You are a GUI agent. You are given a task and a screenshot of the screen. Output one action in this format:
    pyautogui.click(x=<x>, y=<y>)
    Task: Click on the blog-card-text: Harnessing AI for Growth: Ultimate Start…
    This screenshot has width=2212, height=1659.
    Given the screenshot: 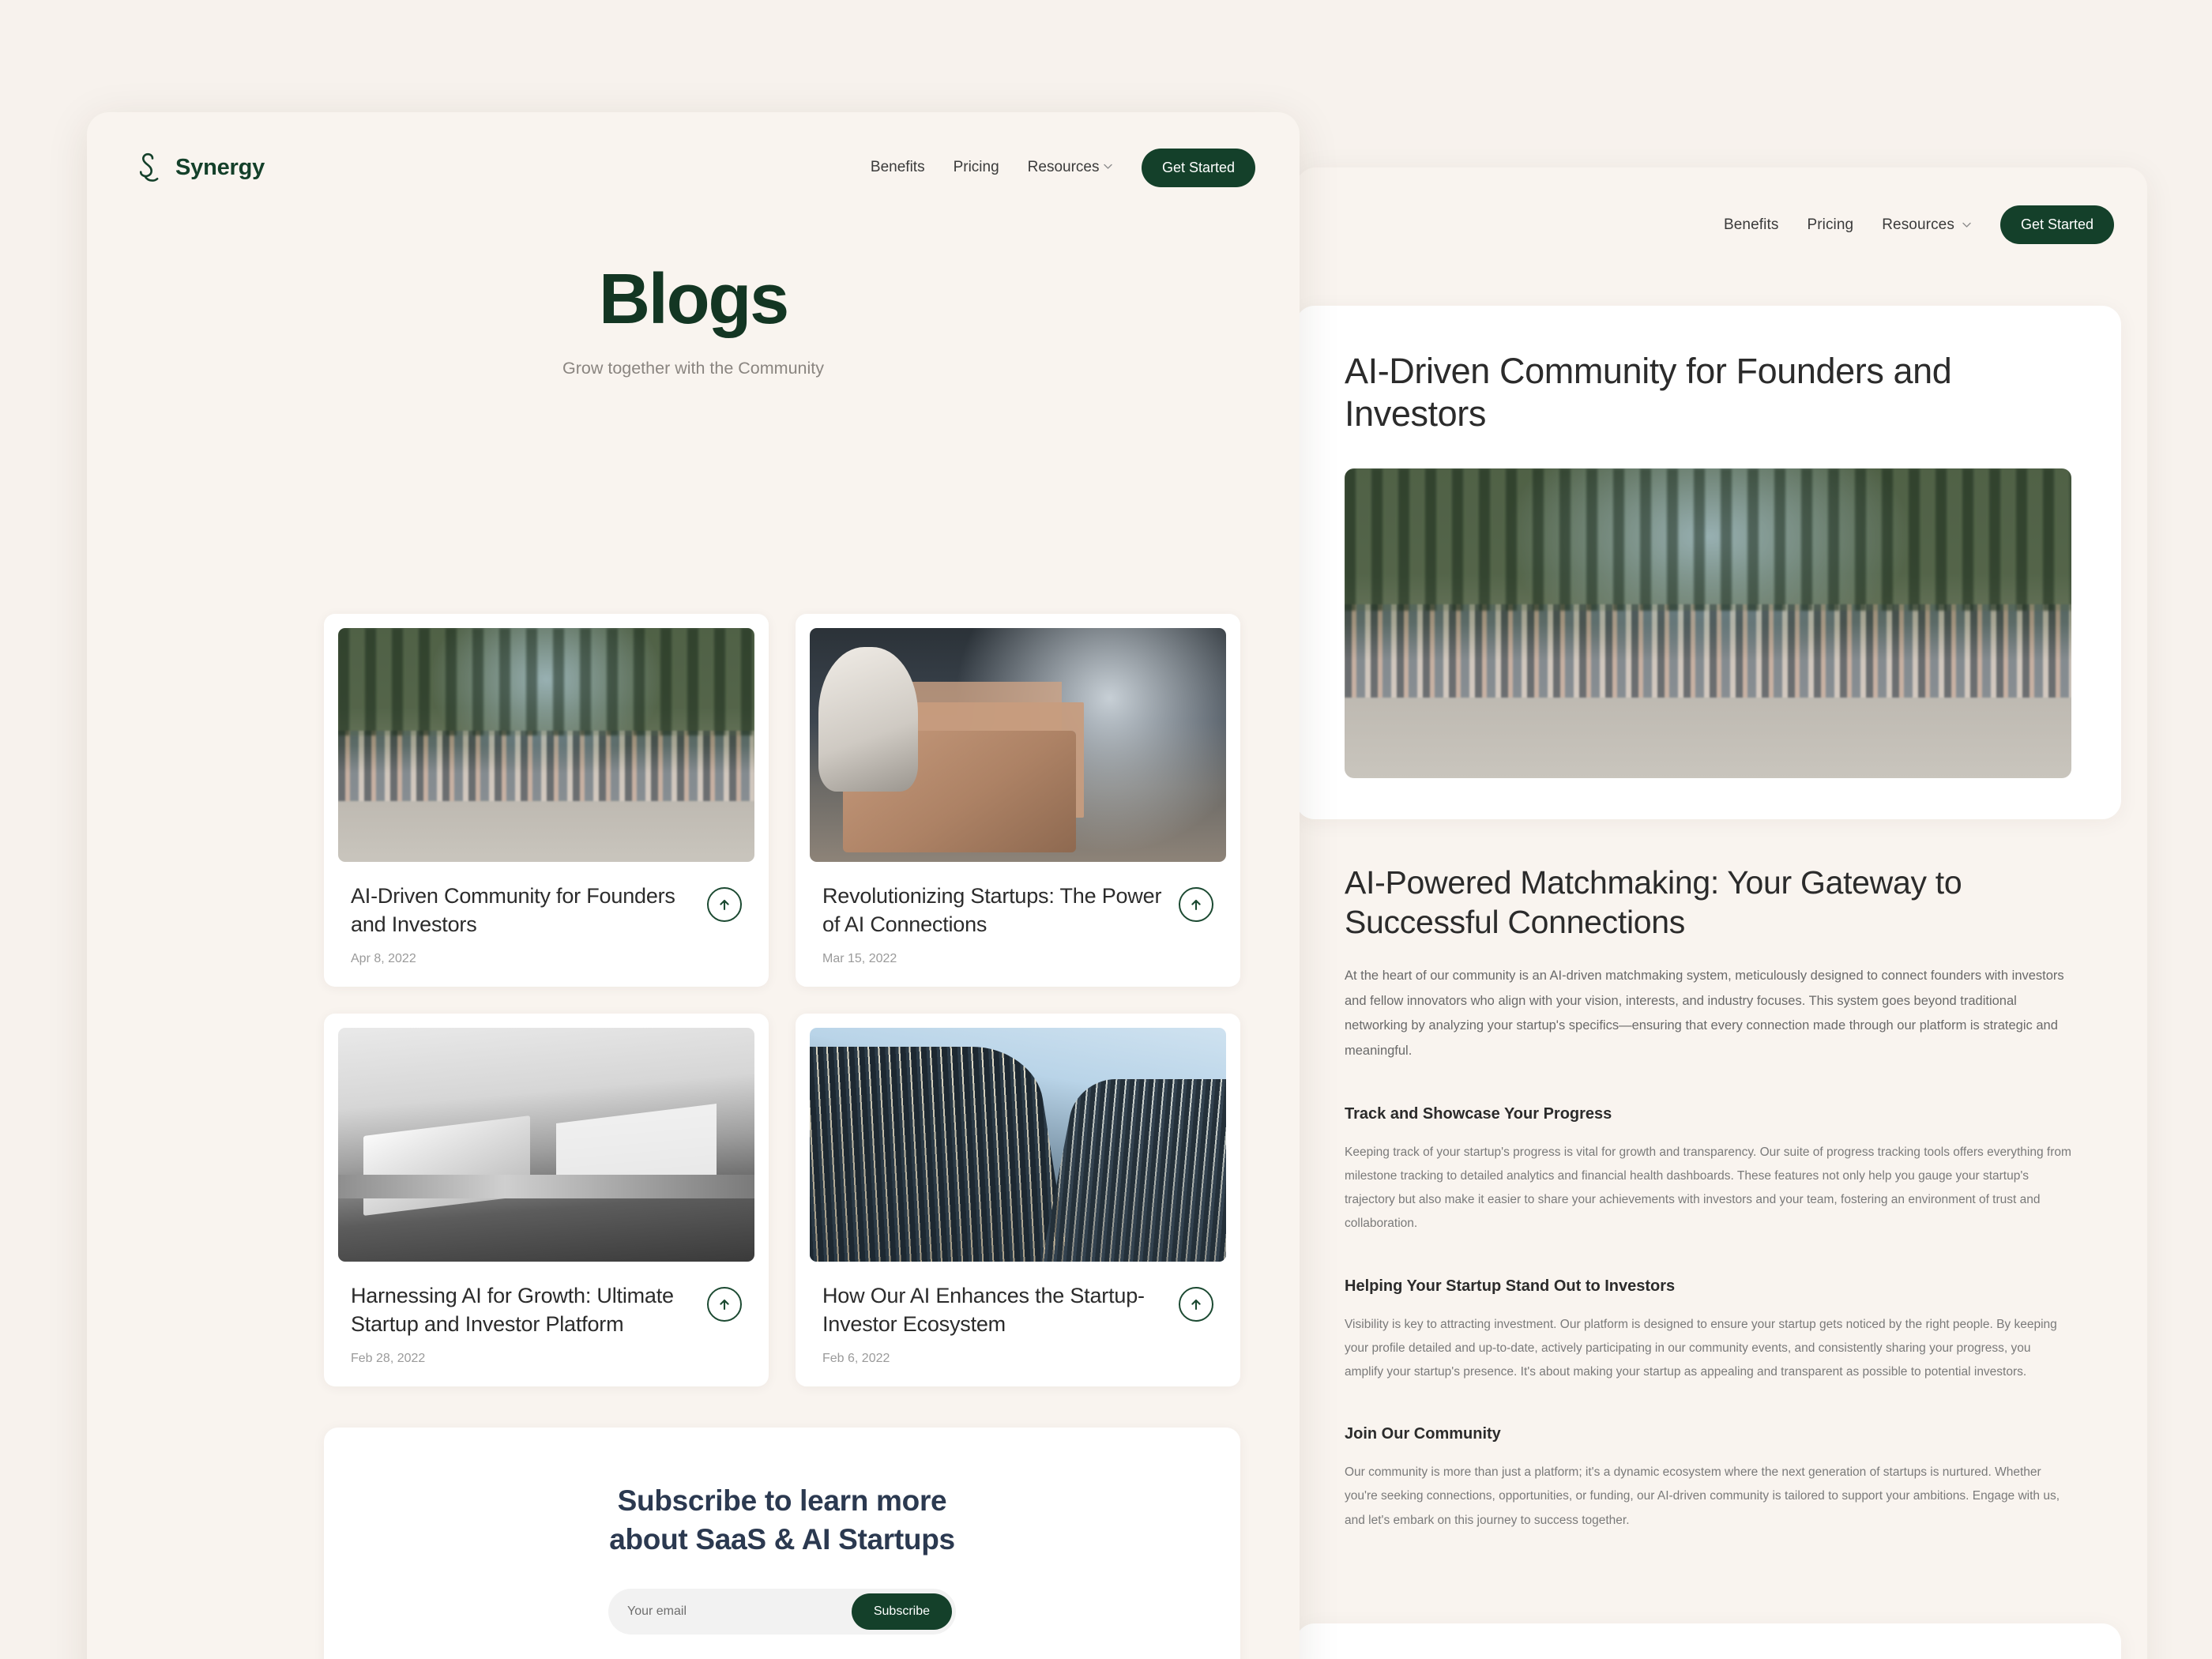 What is the action you would take?
    pyautogui.click(x=522, y=1324)
    